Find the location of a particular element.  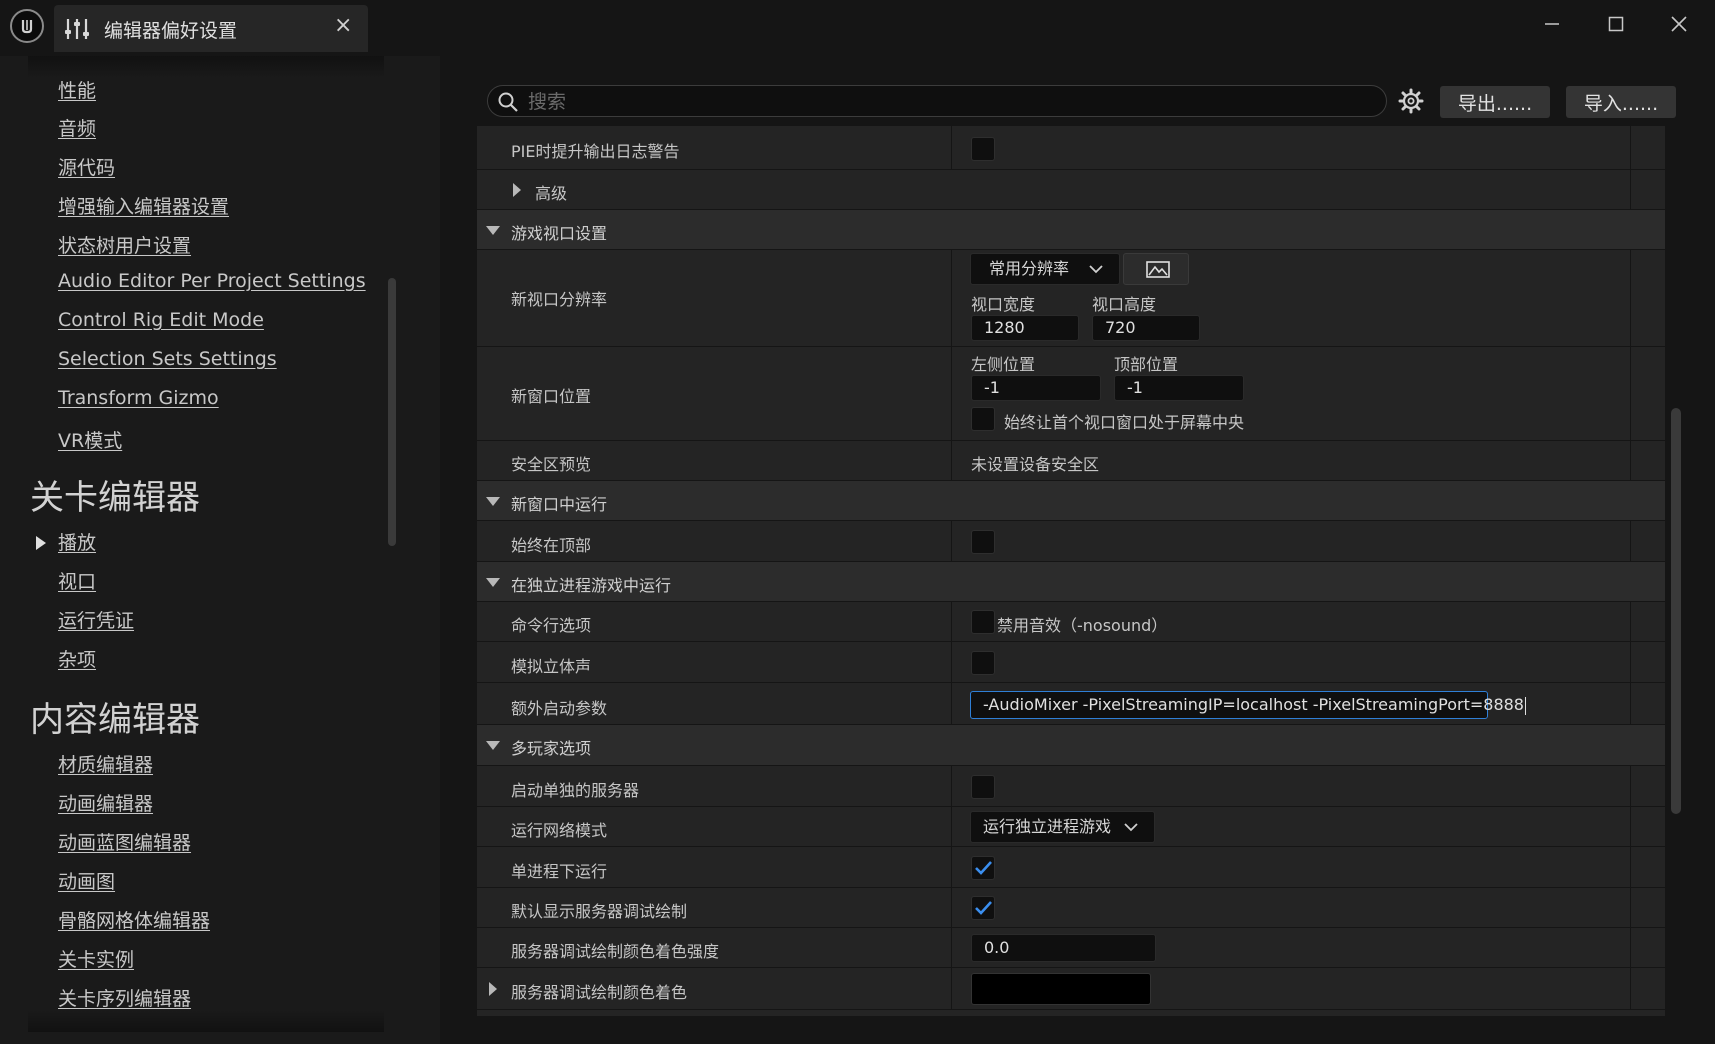

sidebar-item-misc: 杂项 is located at coordinates (77, 658).